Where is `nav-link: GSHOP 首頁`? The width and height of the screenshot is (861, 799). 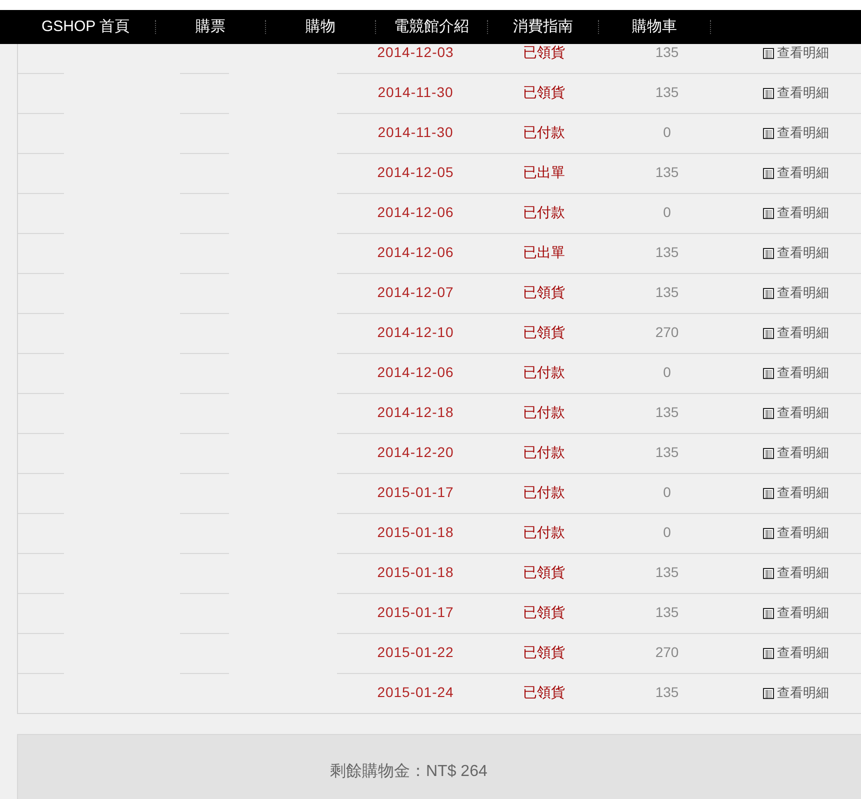
nav-link: GSHOP 首頁 is located at coordinates (86, 27).